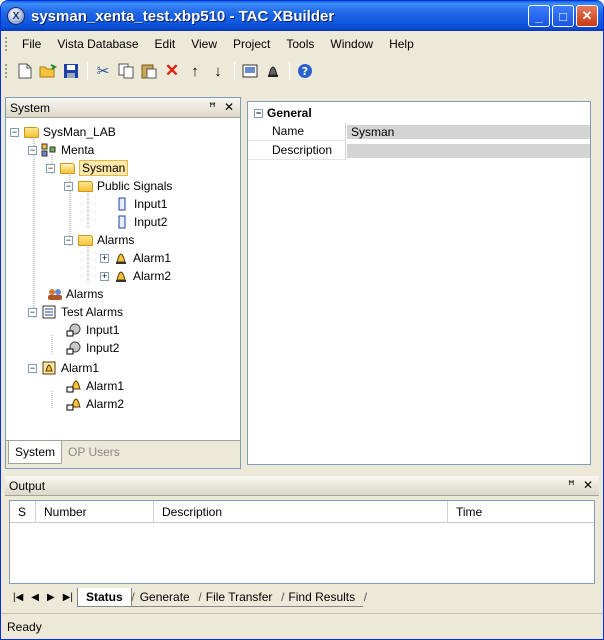  I want to click on toolbar: ✂ ✕ ↑ ↓ ?, so click(302, 71).